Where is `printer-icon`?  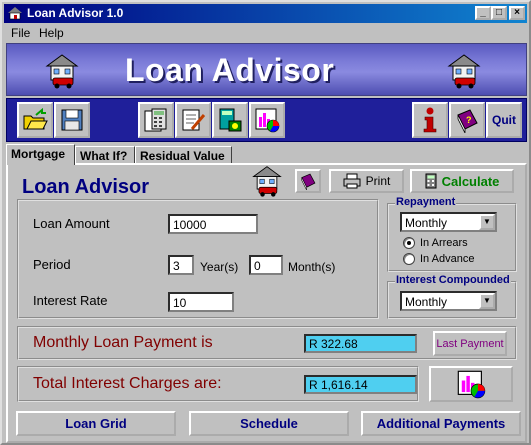 printer-icon is located at coordinates (352, 181).